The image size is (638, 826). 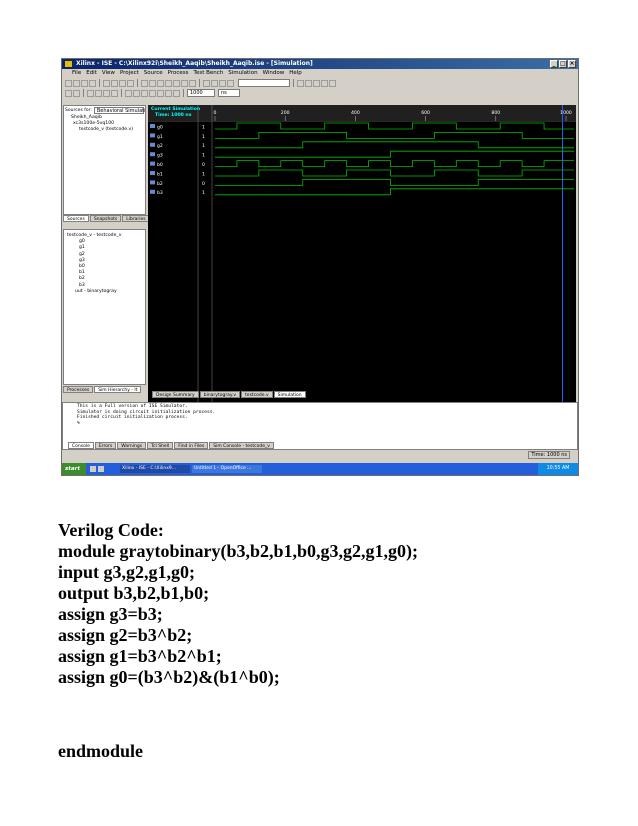 I want to click on search-combo, so click(x=264, y=83).